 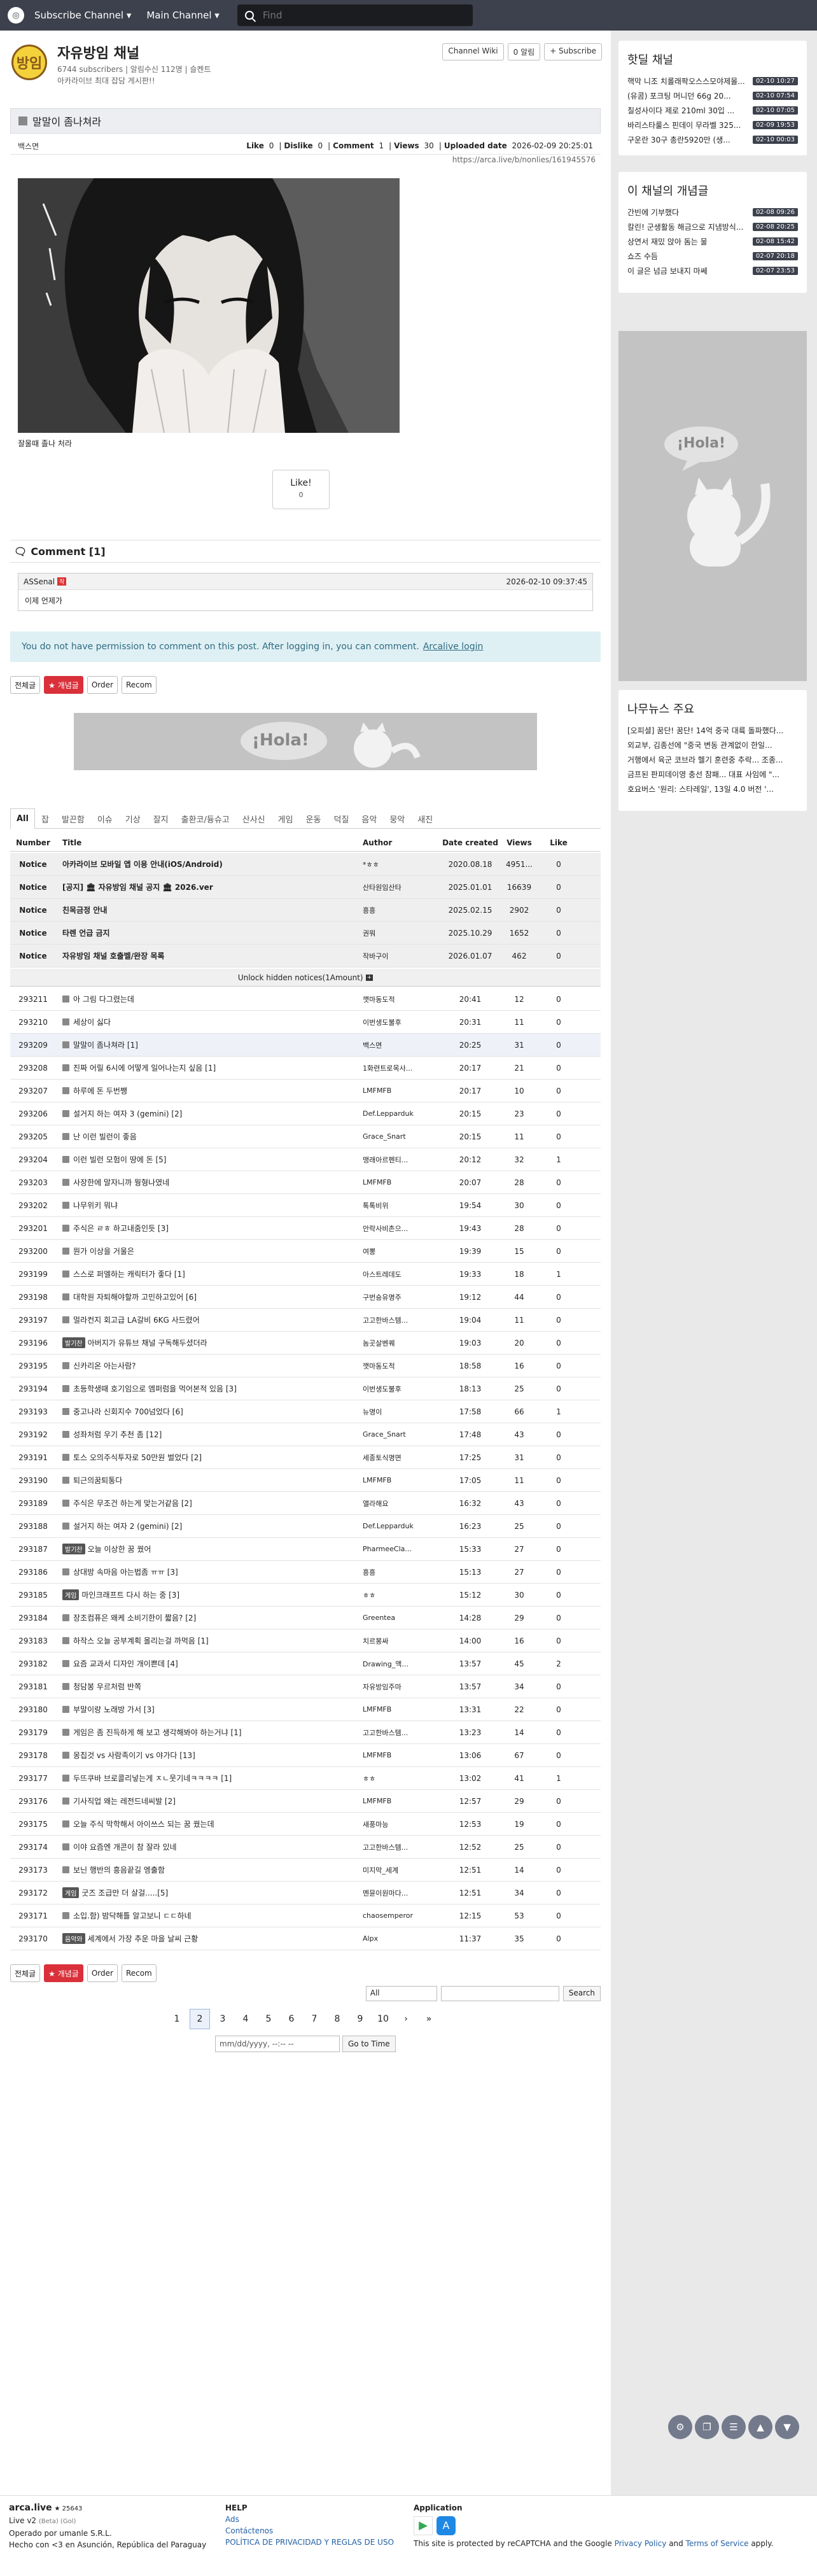 What do you see at coordinates (403, 1412) in the screenshot?
I see `post-author: 뉴명이` at bounding box center [403, 1412].